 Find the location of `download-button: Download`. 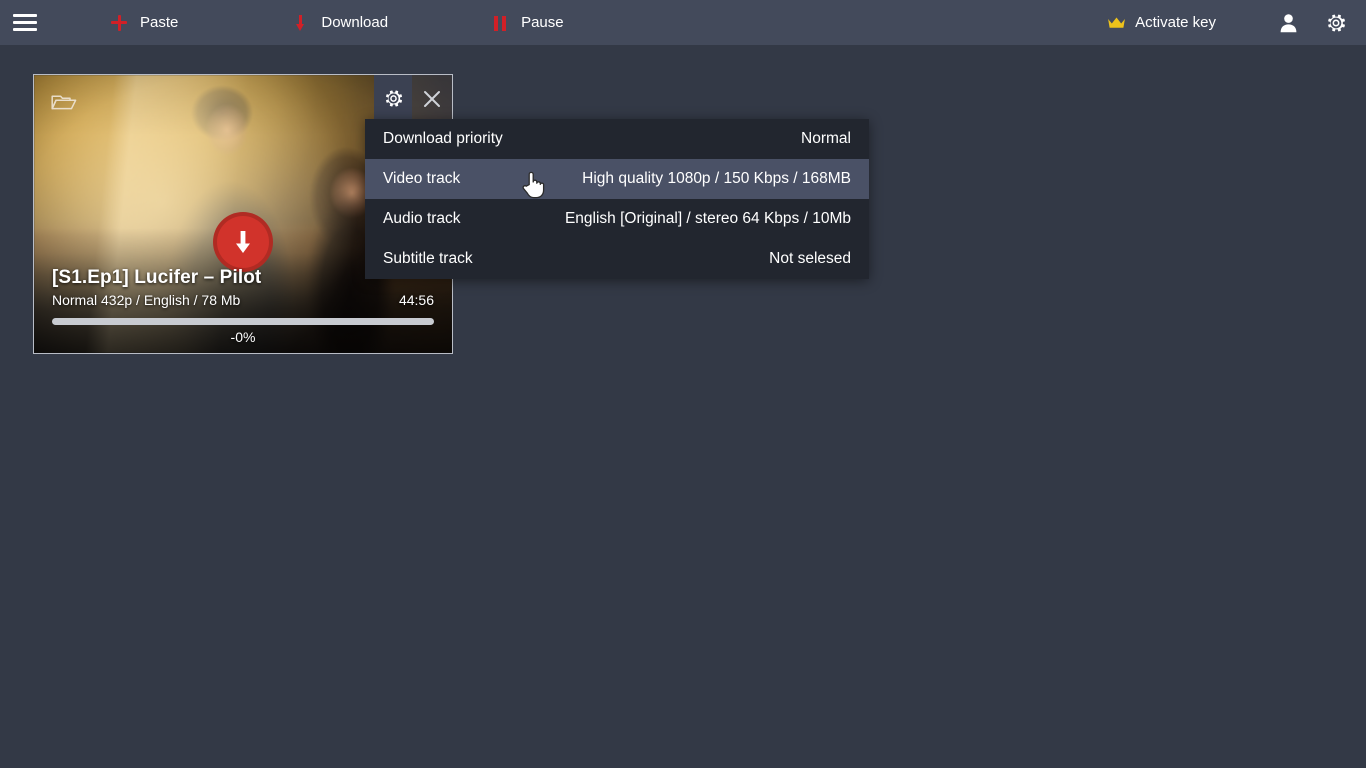

download-button: Download is located at coordinates (339, 22).